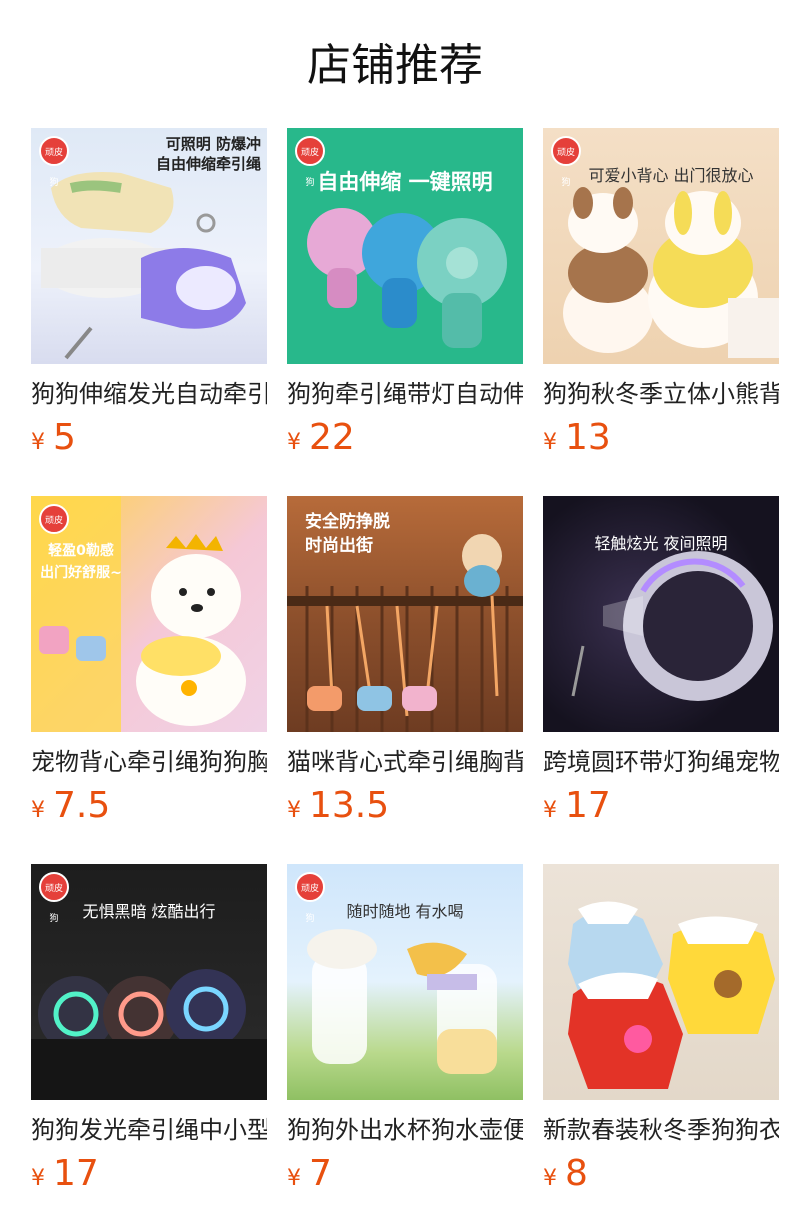 Image resolution: width=790 pixels, height=1232 pixels. I want to click on product-card: 顽皮狗 可照明 防爆冲 自由伸缩牵引绳 狗狗伸缩发光自动牵引绳 ¥5, so click(149, 296).